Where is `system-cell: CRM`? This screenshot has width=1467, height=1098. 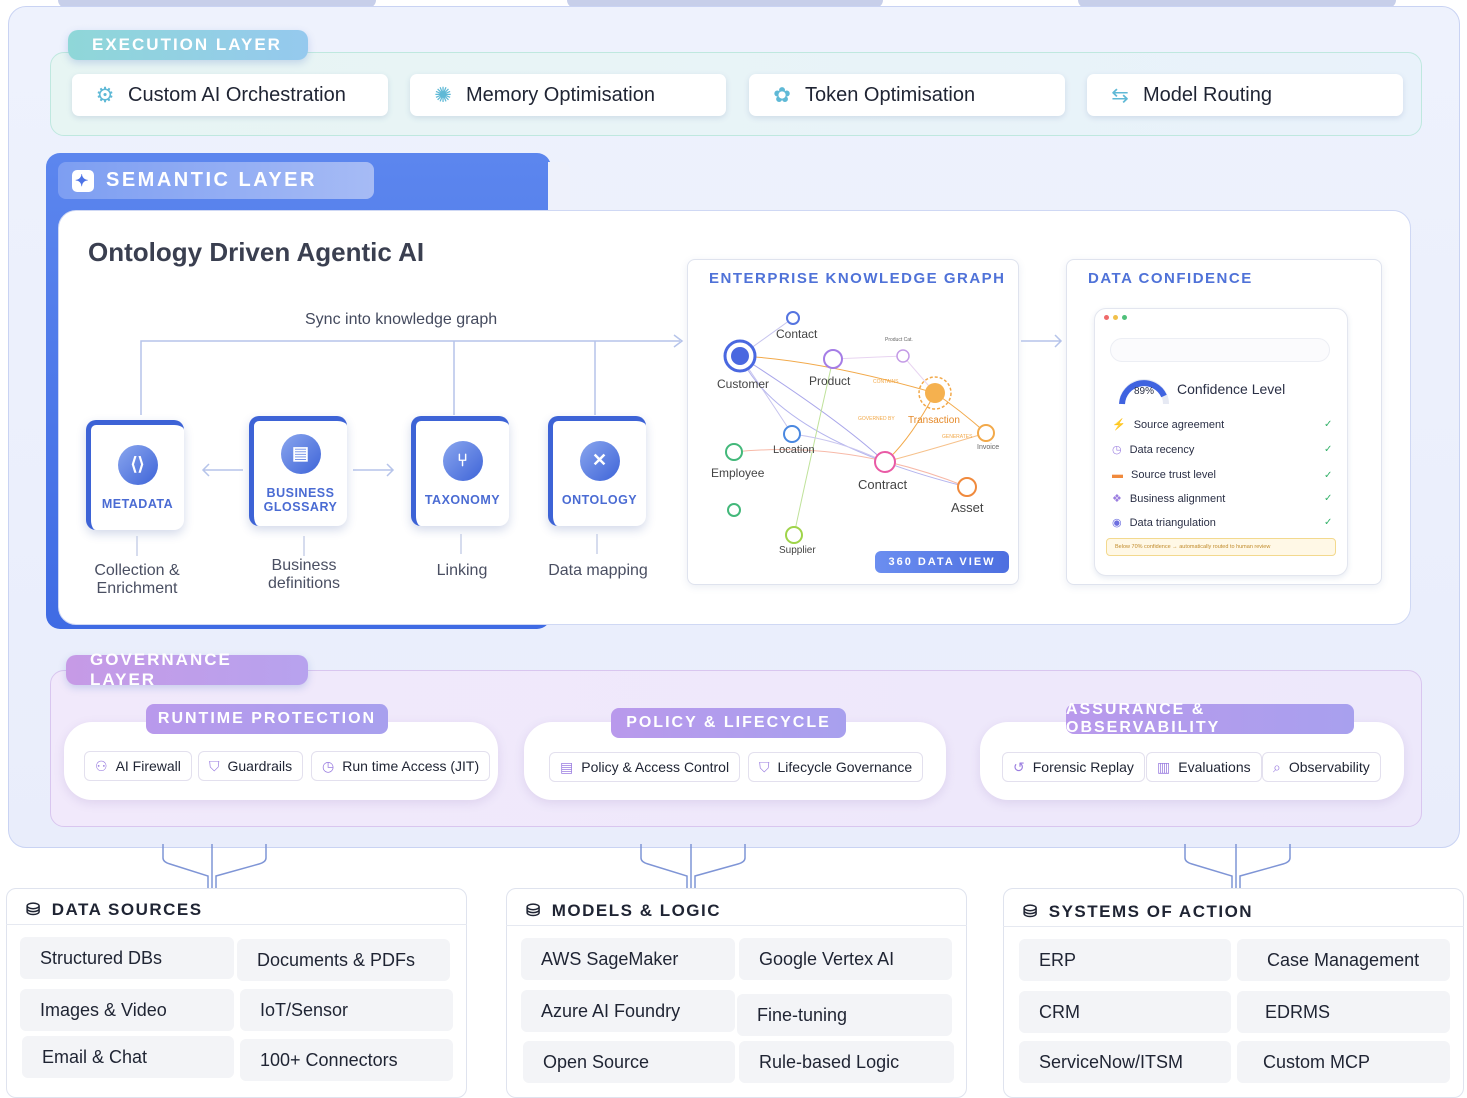 system-cell: CRM is located at coordinates (1125, 1012).